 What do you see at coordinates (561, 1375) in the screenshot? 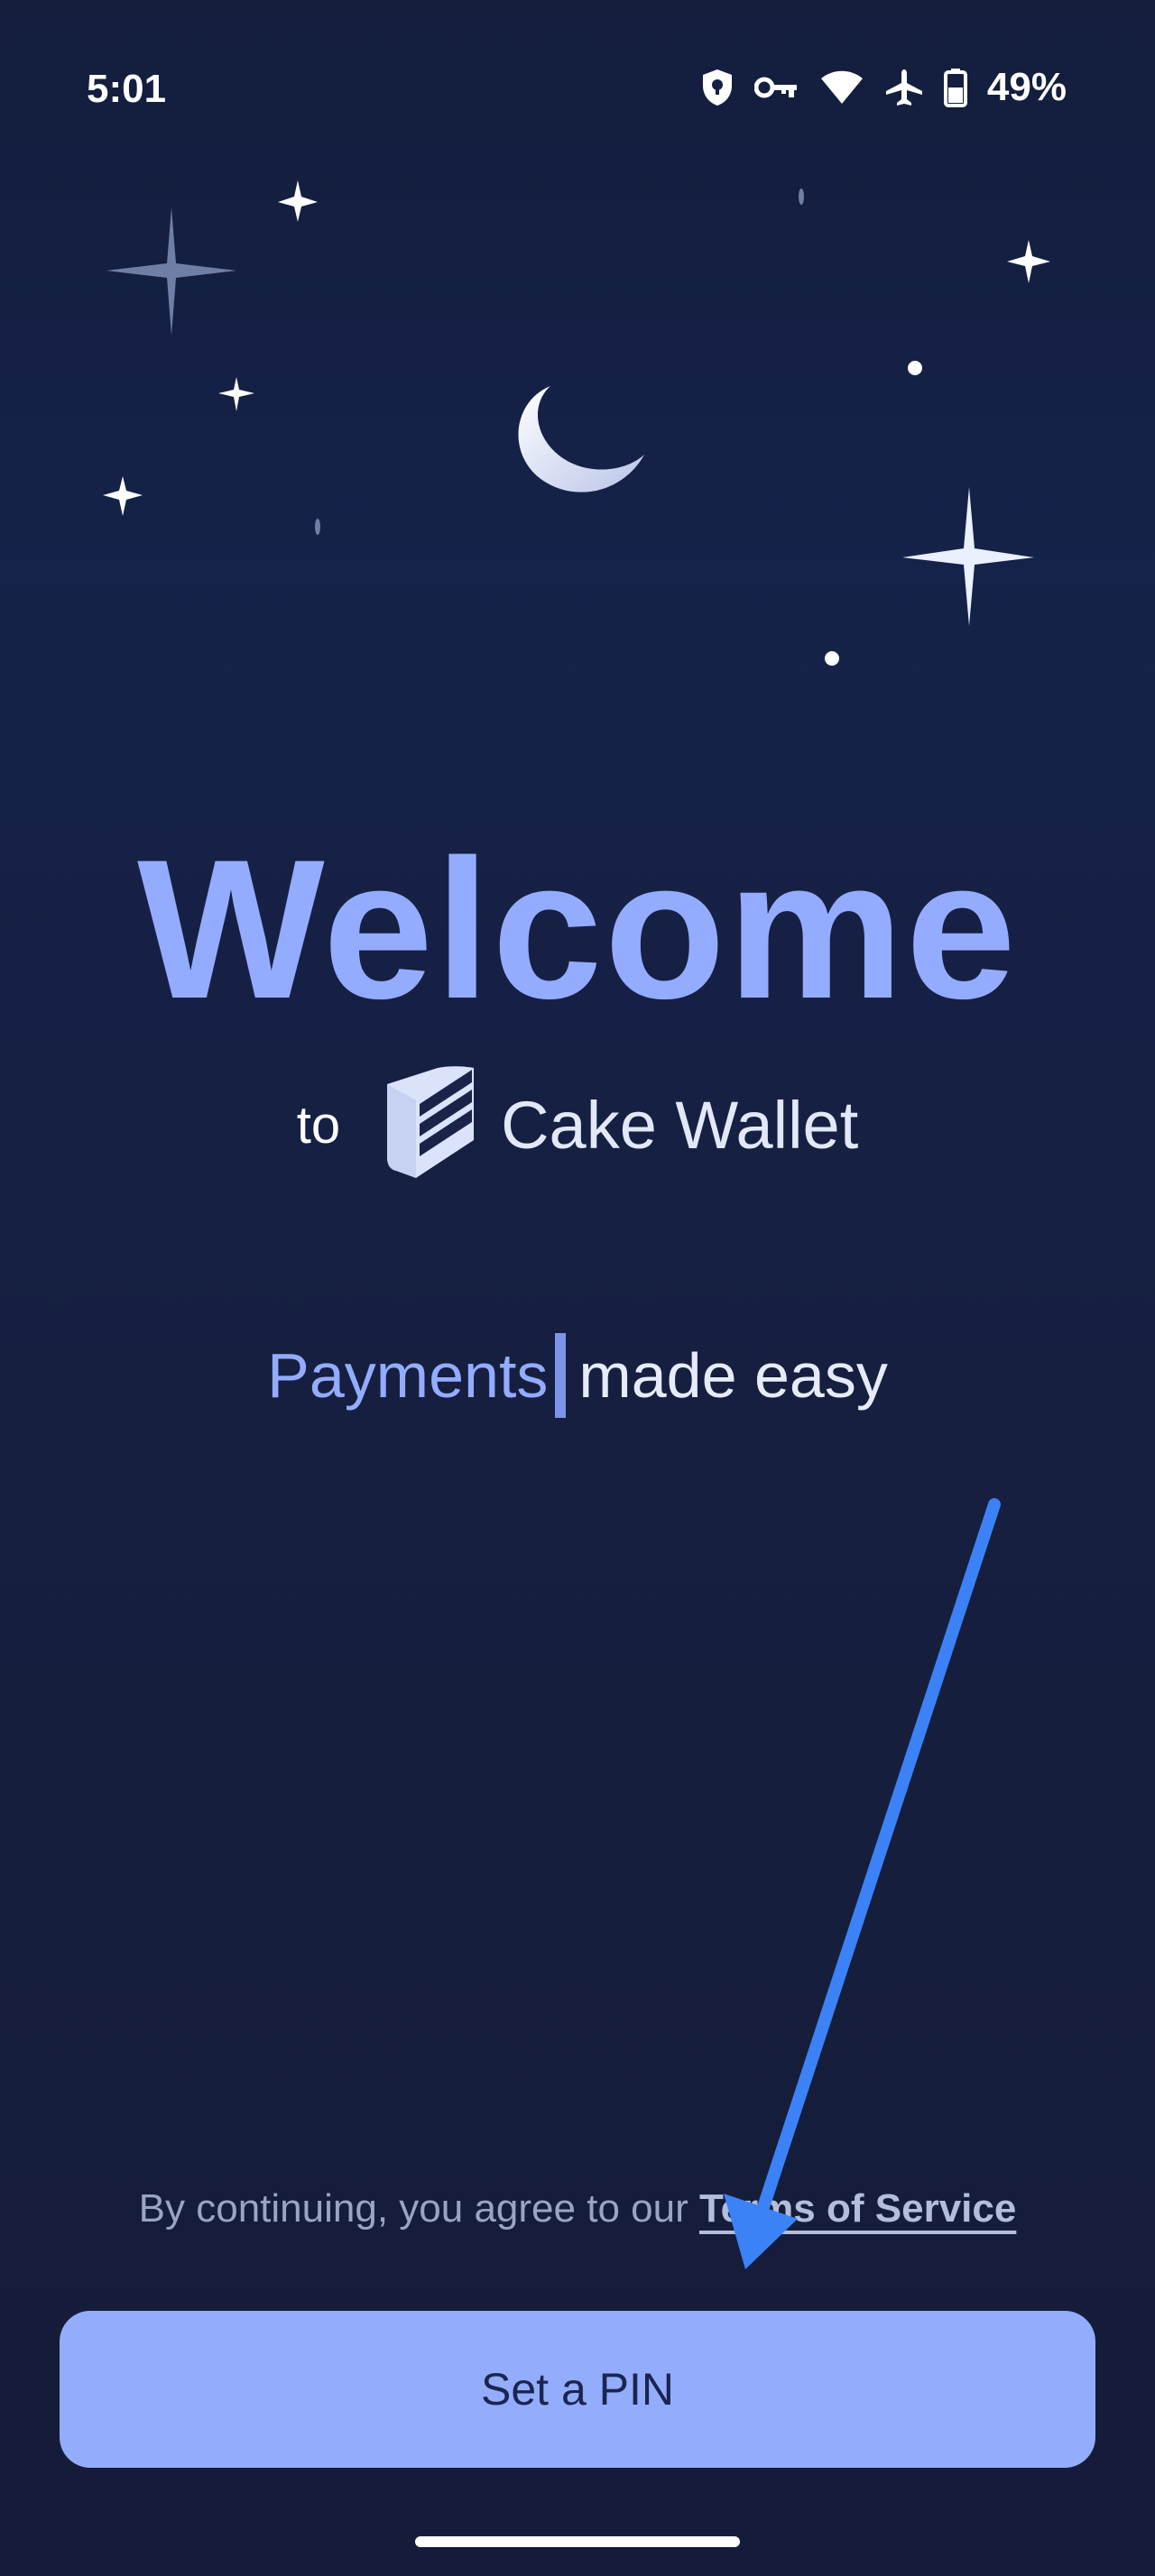
I see `typing-cursor` at bounding box center [561, 1375].